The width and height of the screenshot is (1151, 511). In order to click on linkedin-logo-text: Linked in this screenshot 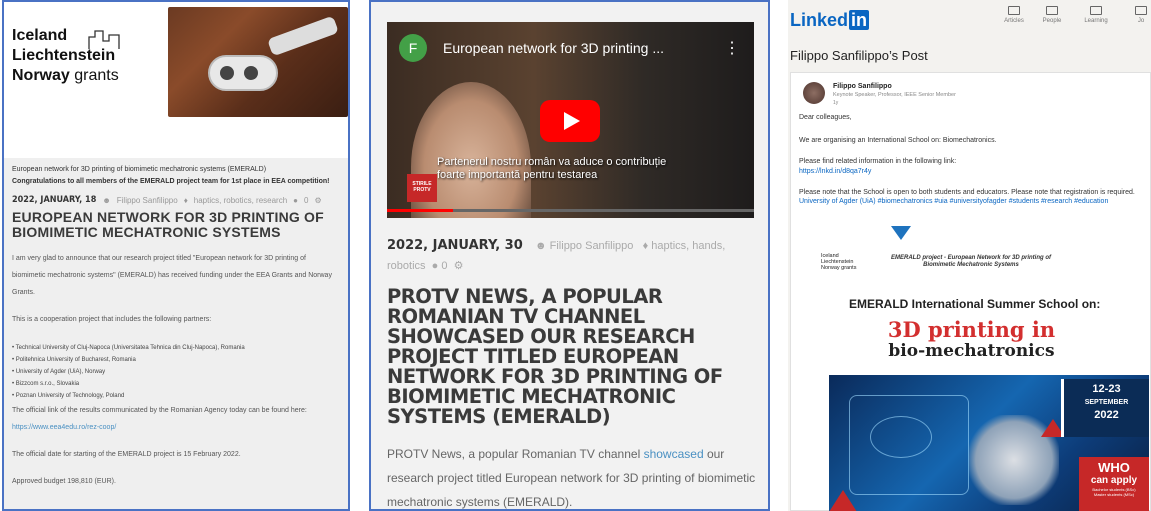, I will do `click(819, 20)`.